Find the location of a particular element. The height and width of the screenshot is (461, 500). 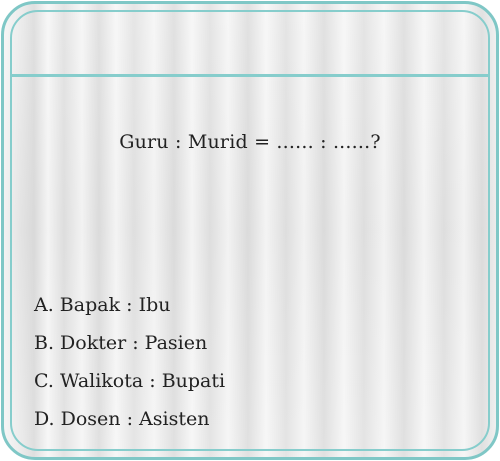

header-divider is located at coordinates (250, 75).